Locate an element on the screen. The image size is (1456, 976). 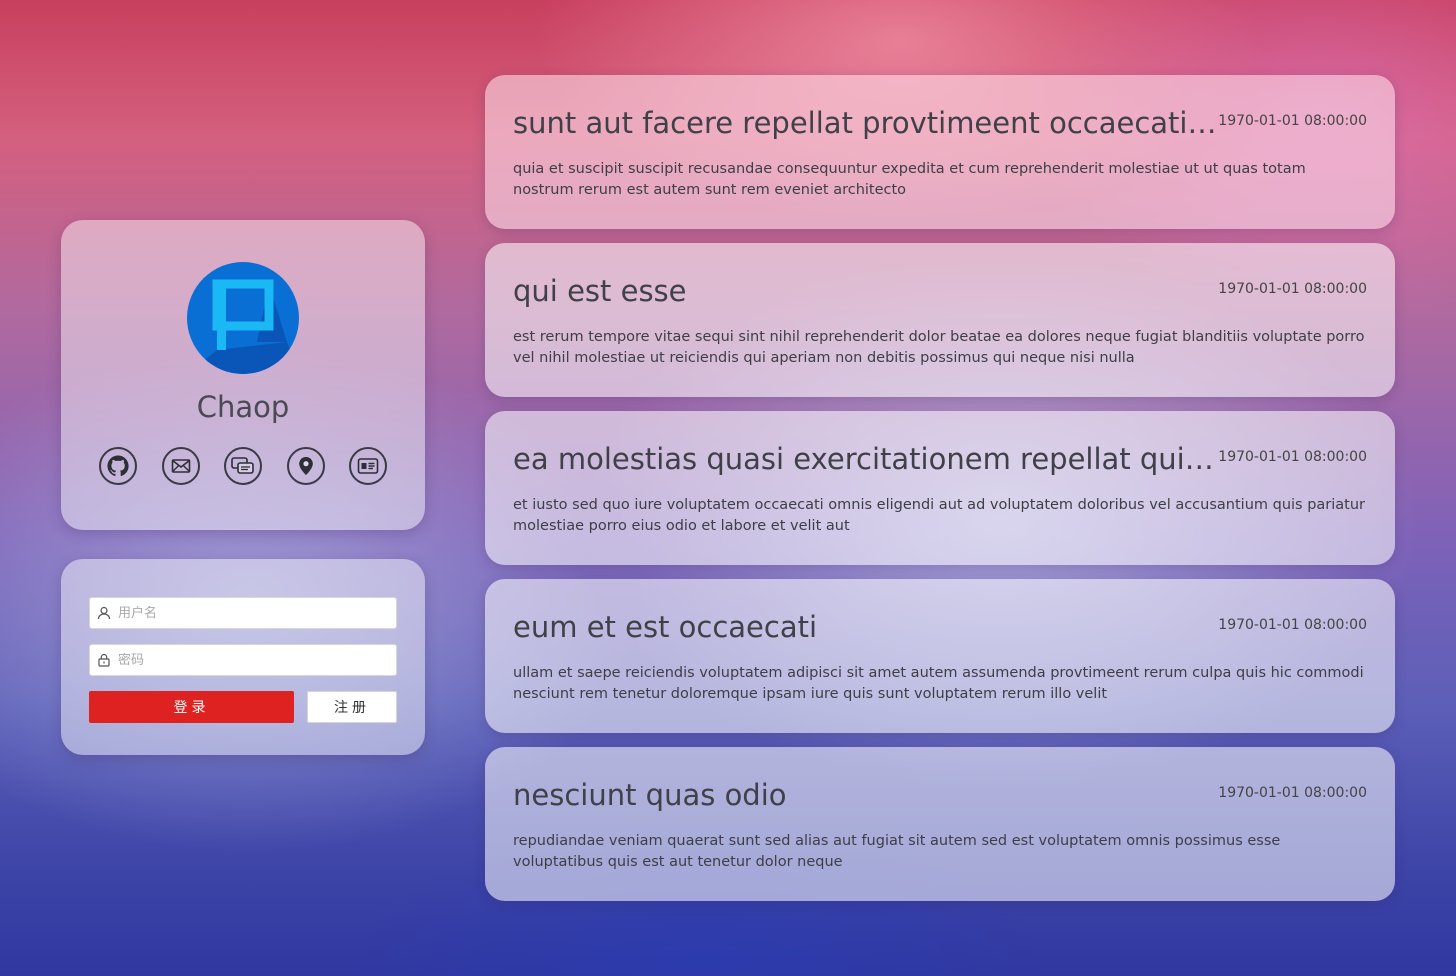
register-button: 注册 is located at coordinates (352, 707).